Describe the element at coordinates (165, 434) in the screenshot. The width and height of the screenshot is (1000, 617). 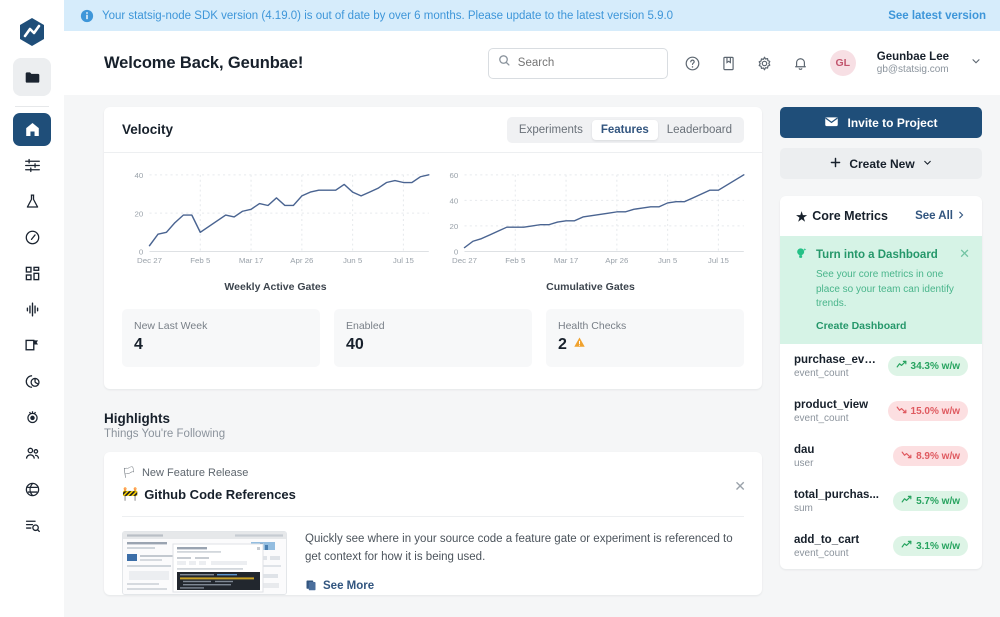
I see `highlights-subtitle: Things You're Following` at that location.